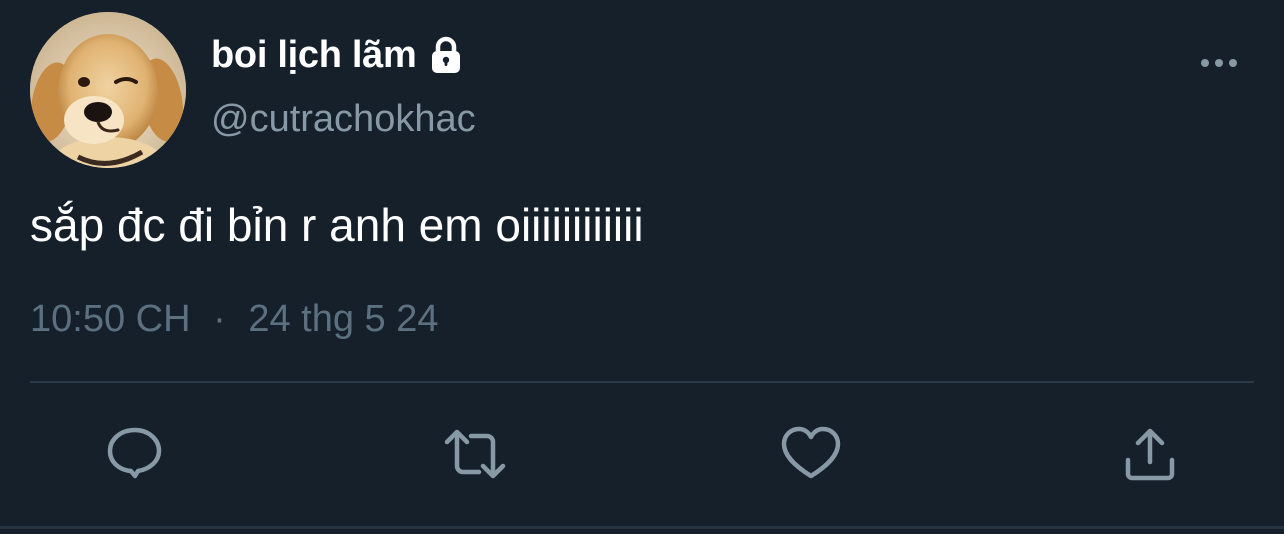 The height and width of the screenshot is (534, 1284). I want to click on avatar, so click(108, 90).